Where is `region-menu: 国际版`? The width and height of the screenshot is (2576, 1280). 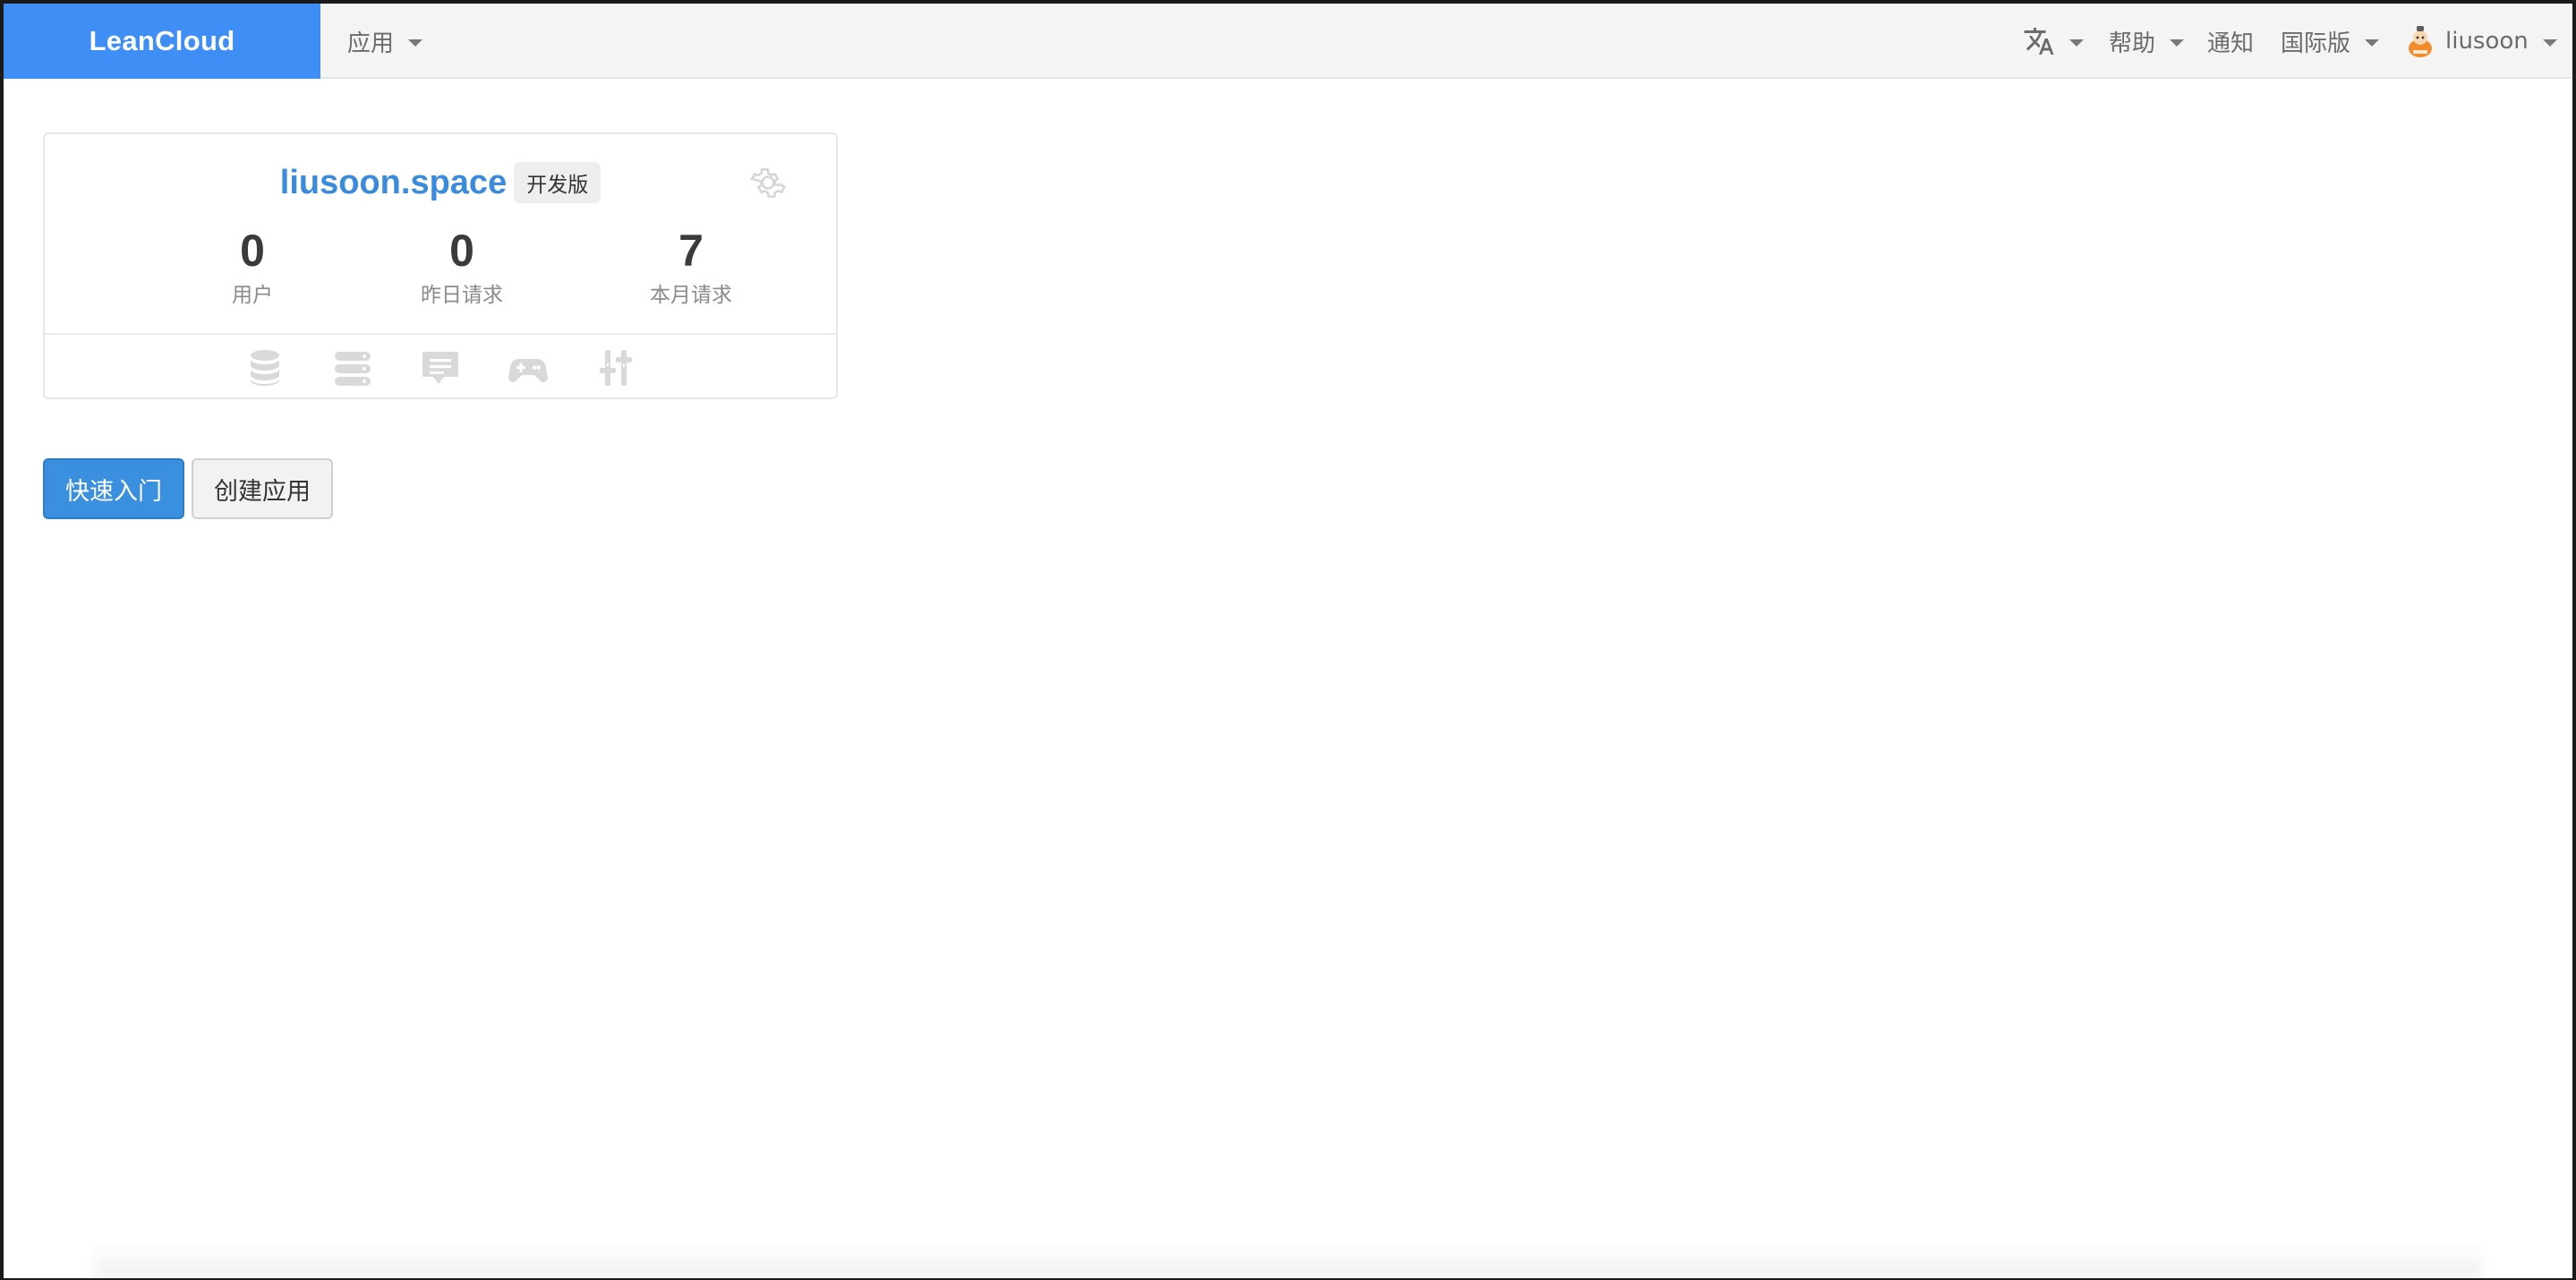 region-menu: 国际版 is located at coordinates (2330, 41).